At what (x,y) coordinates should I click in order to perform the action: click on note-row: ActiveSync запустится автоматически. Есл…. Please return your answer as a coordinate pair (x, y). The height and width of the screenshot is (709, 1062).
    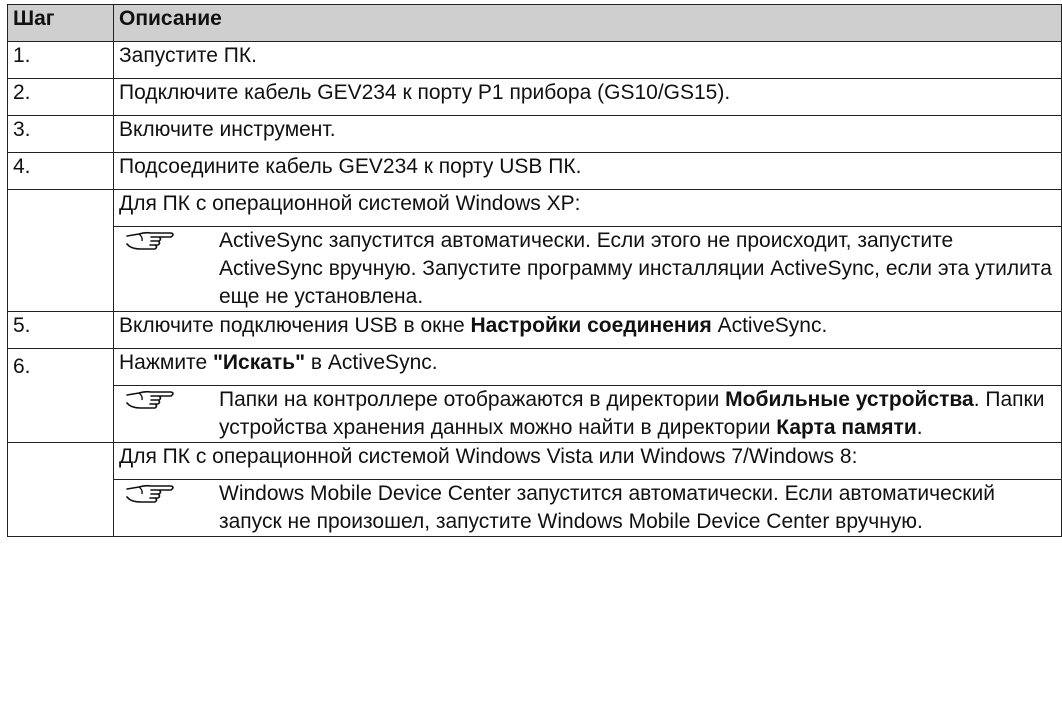
    Looking at the image, I should click on (535, 269).